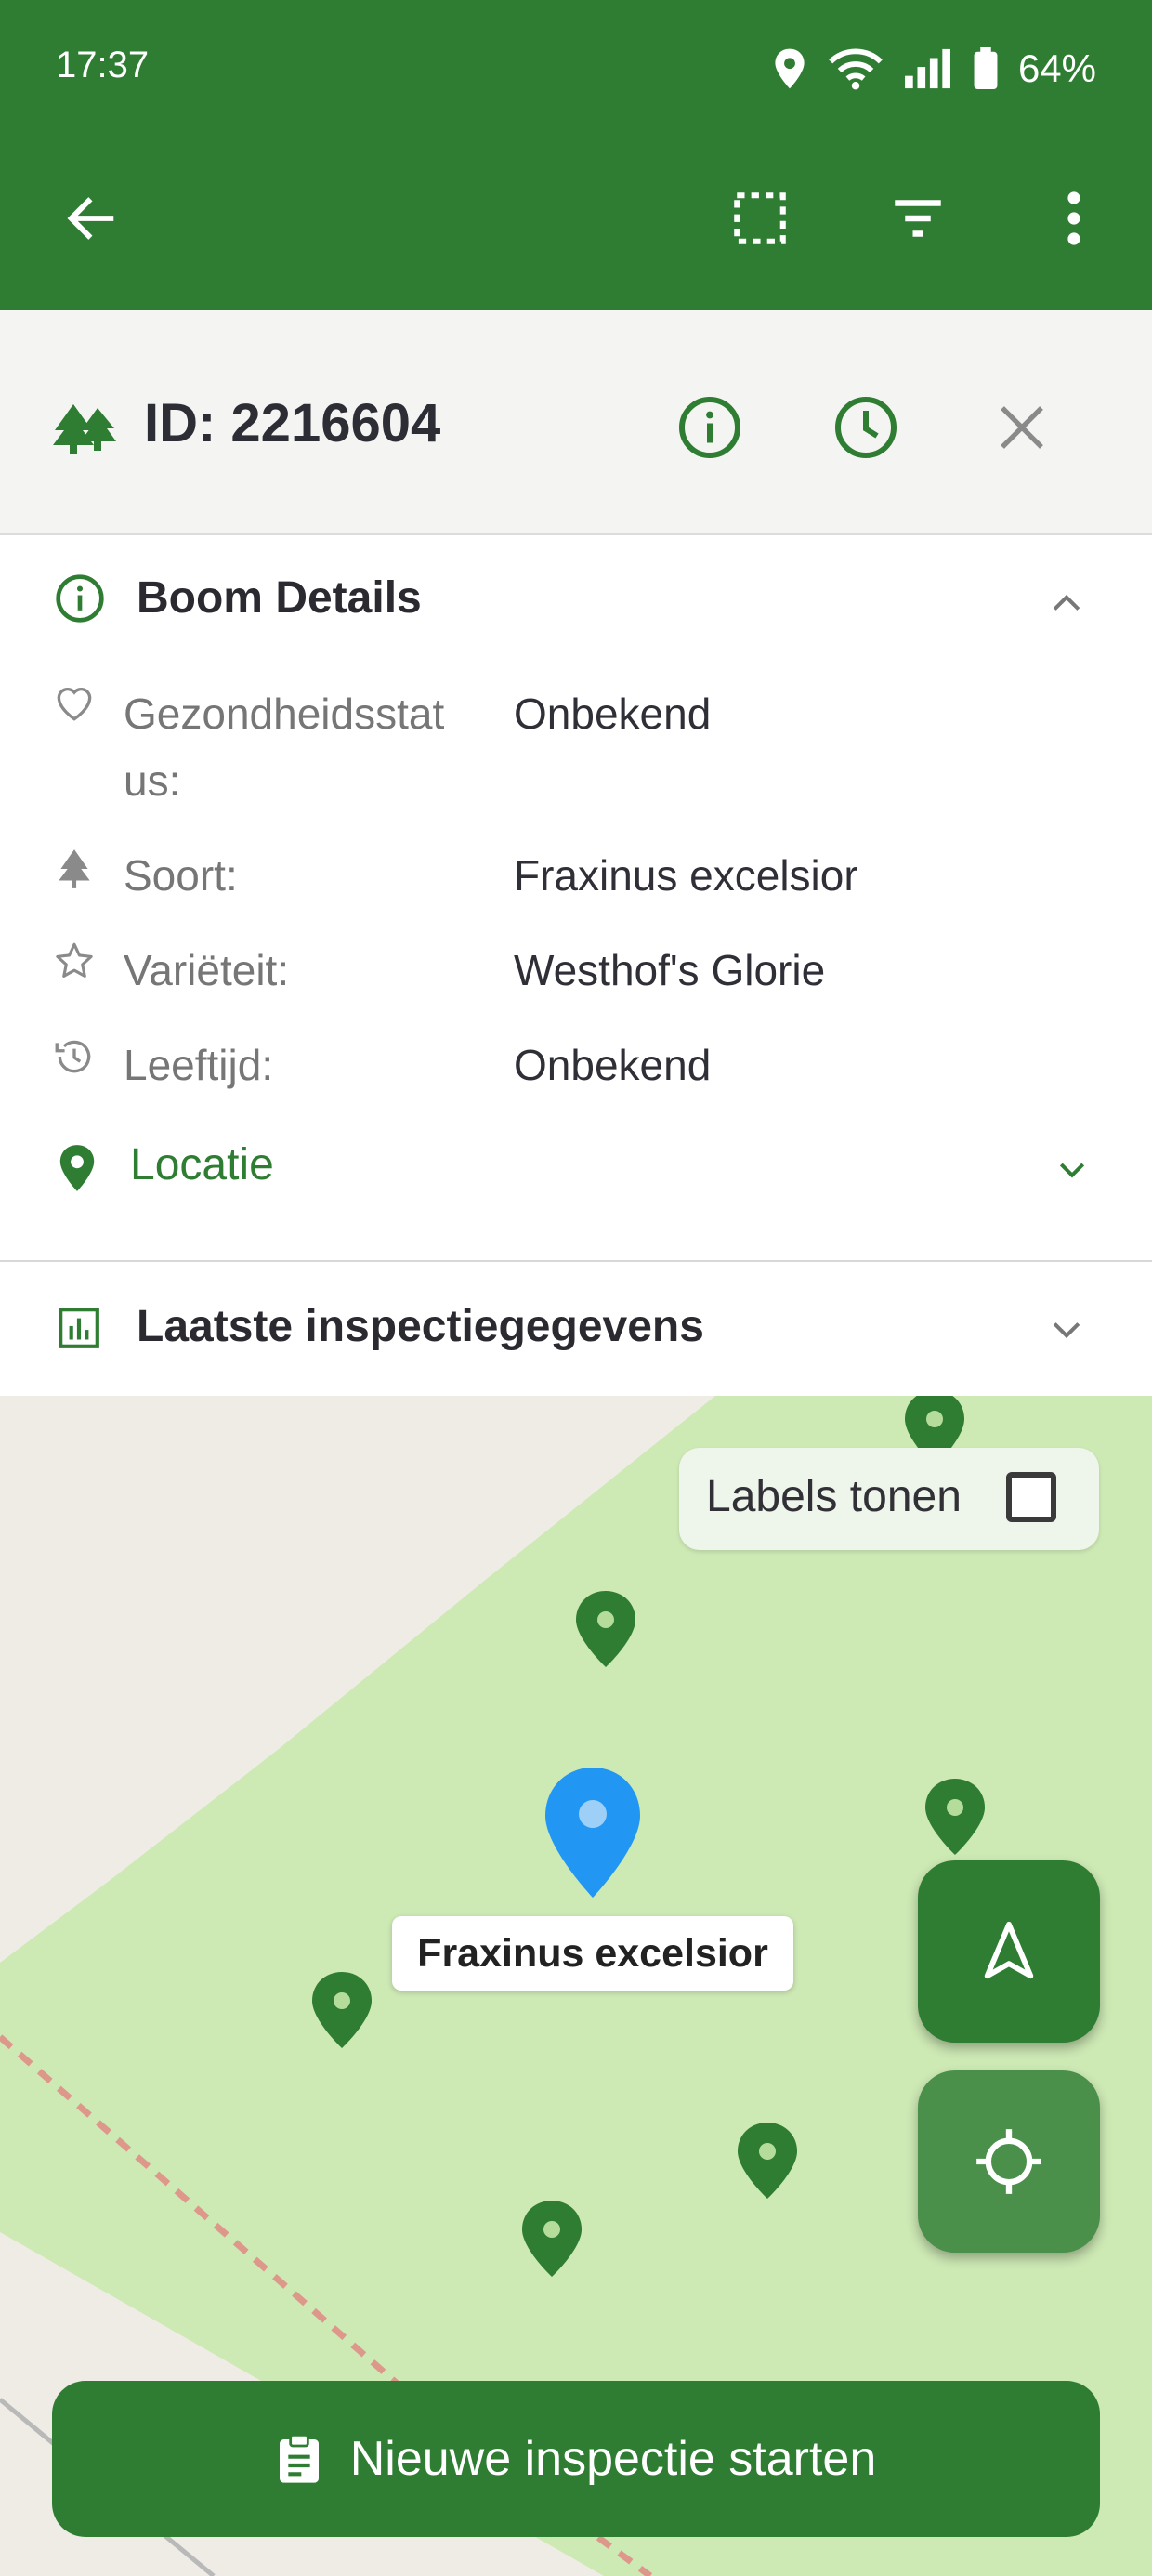 Image resolution: width=1152 pixels, height=2576 pixels. What do you see at coordinates (834, 1496) in the screenshot?
I see `labels-toggle-text: Labels tonen` at bounding box center [834, 1496].